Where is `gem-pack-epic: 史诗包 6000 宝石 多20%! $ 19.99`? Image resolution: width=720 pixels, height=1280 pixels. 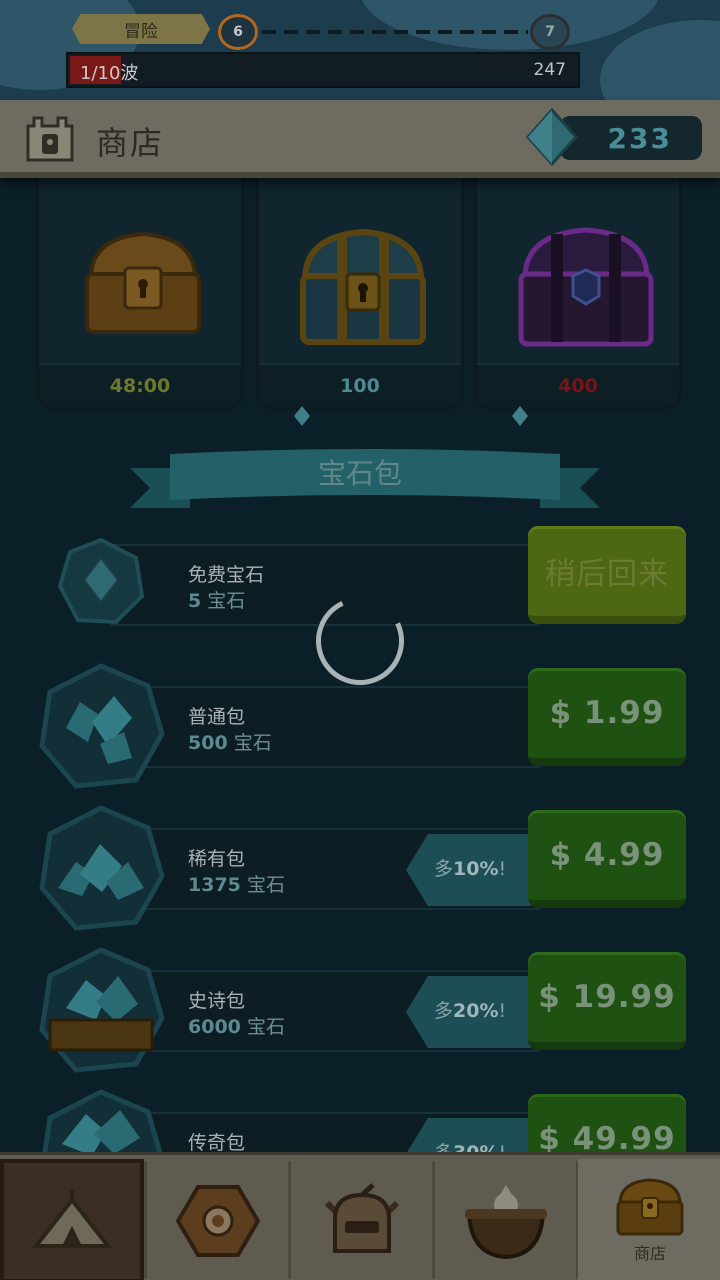 gem-pack-epic: 史诗包 6000 宝石 多20%! $ 19.99 is located at coordinates (360, 1027).